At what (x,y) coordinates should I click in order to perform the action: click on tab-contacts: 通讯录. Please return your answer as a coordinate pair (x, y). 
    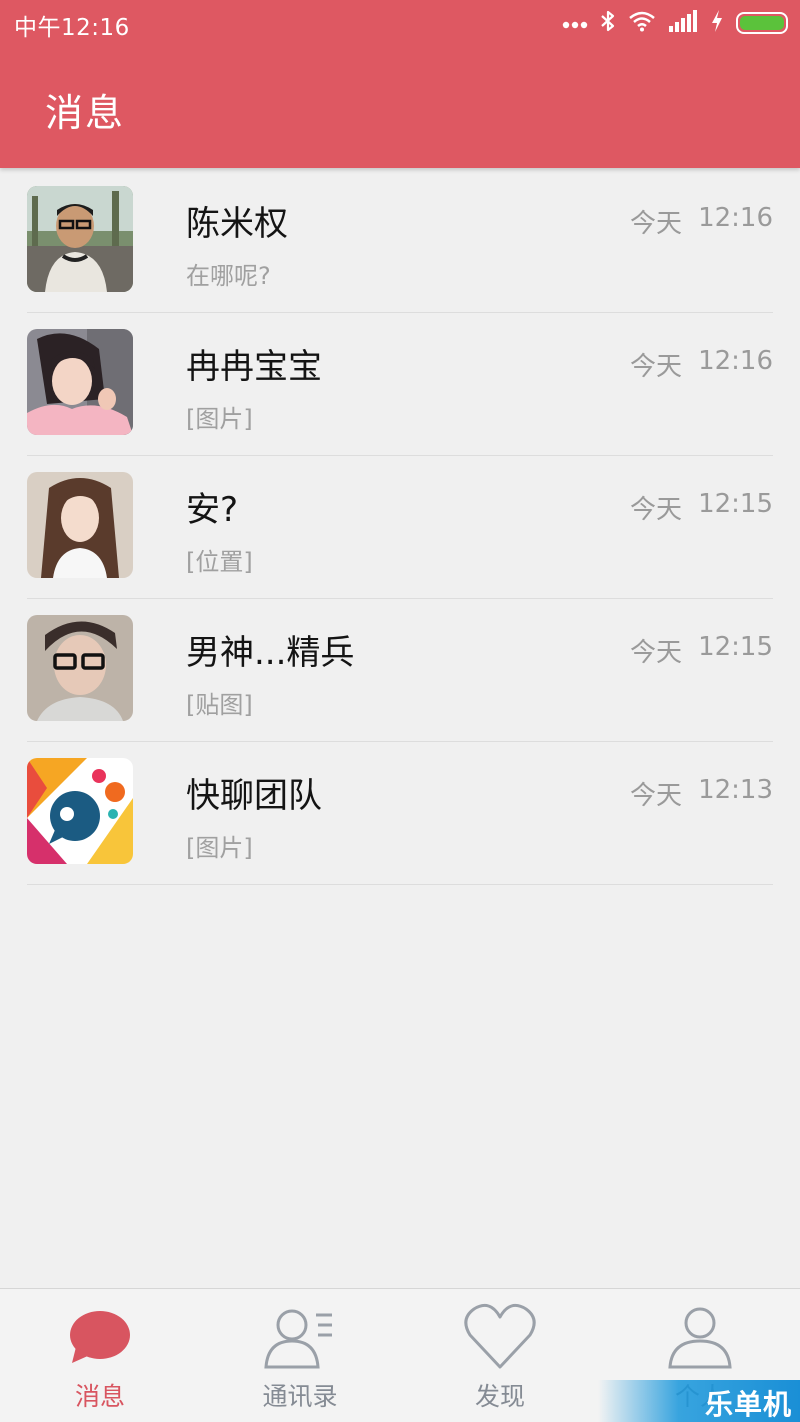
    Looking at the image, I should click on (300, 1355).